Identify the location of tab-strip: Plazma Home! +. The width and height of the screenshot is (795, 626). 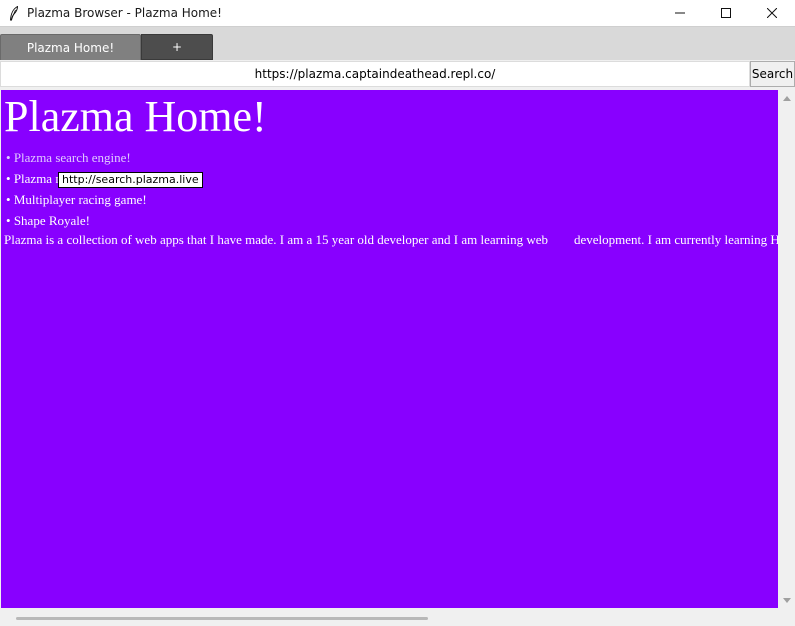
(397, 43).